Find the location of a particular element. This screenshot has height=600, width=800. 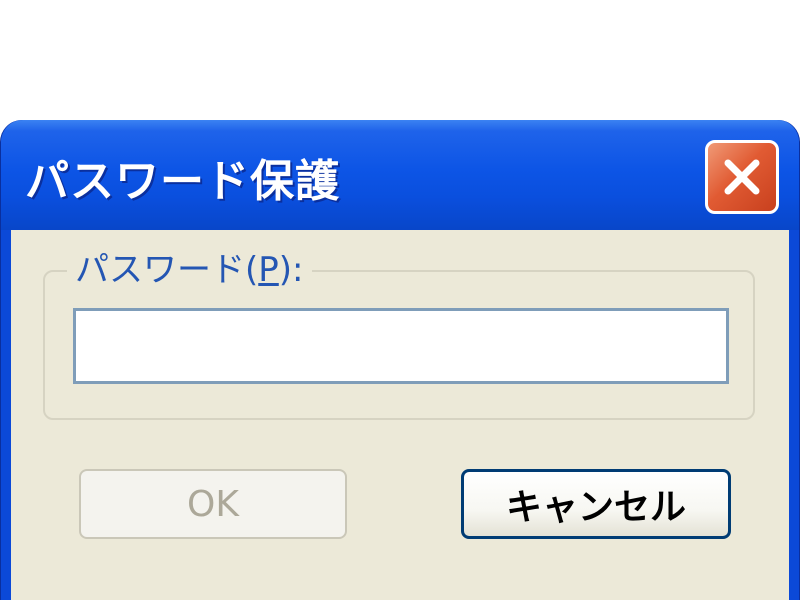

cancel-button-label: キャンセル is located at coordinates (595, 507).